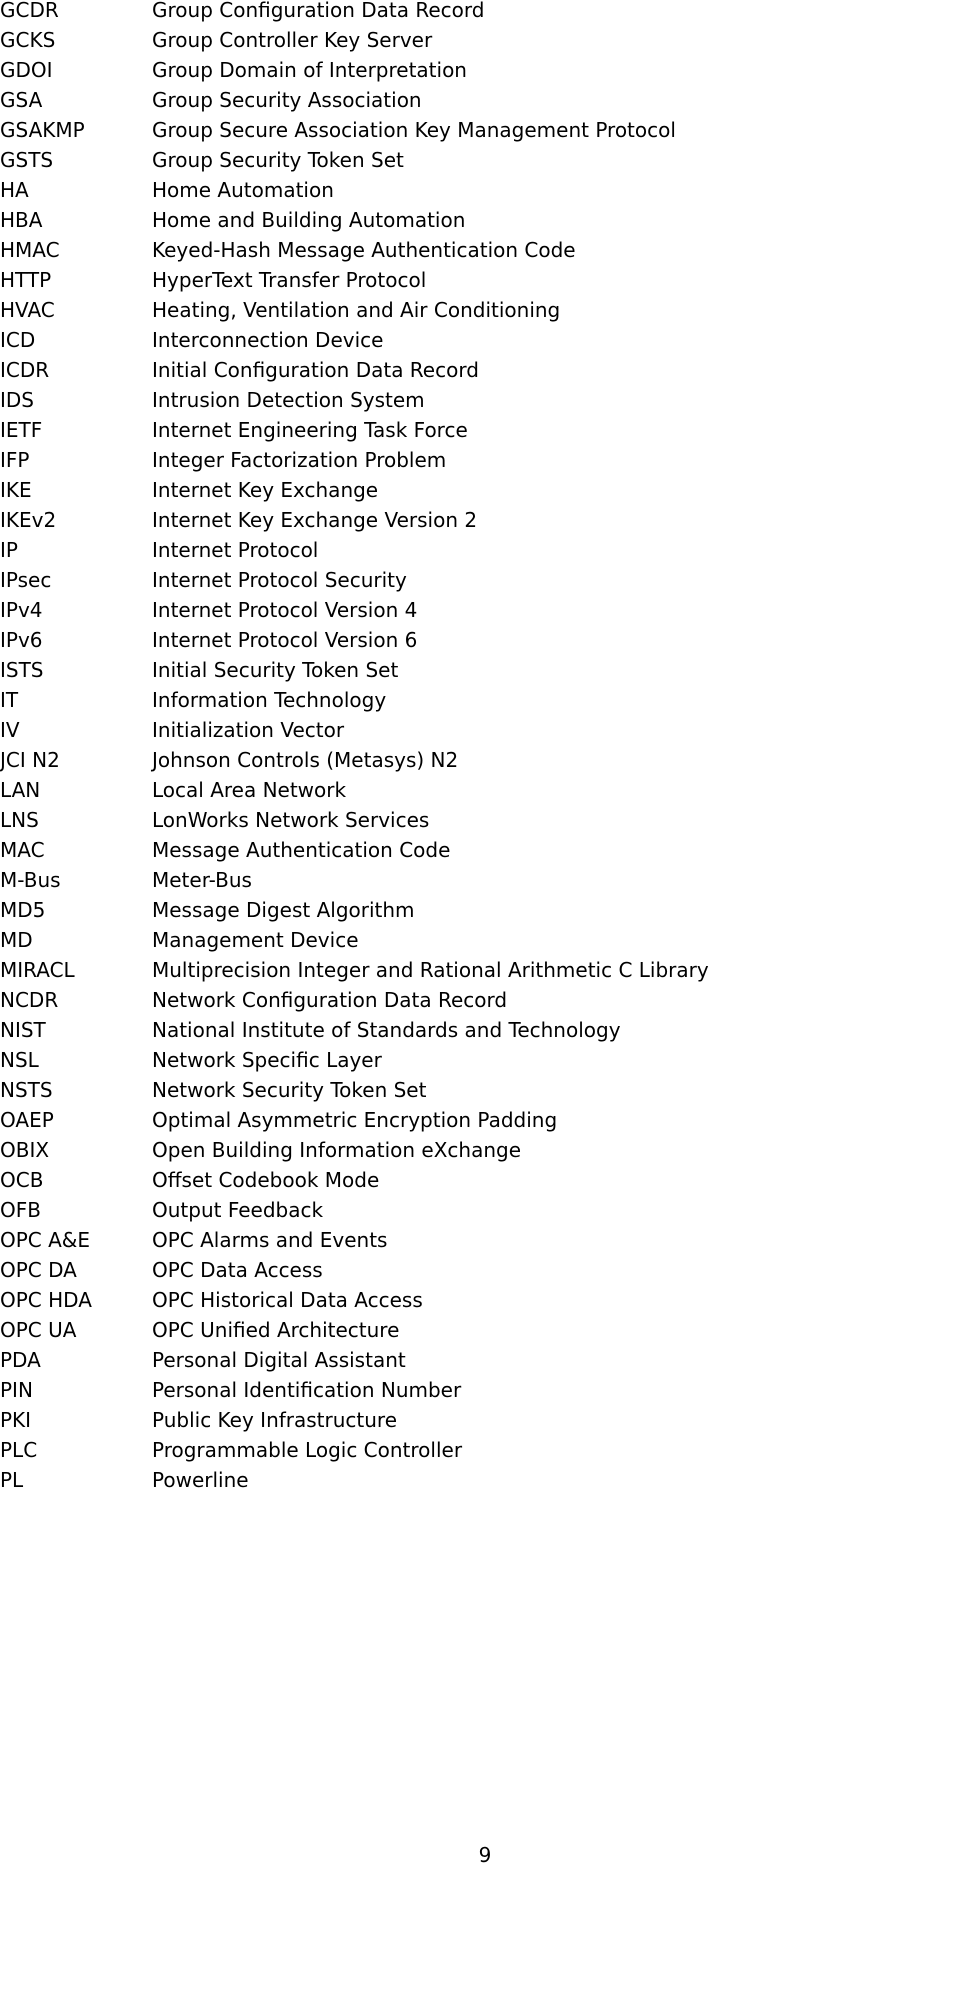  What do you see at coordinates (275, 670) in the screenshot?
I see `abbreviation-definition: Initial Security Token Set` at bounding box center [275, 670].